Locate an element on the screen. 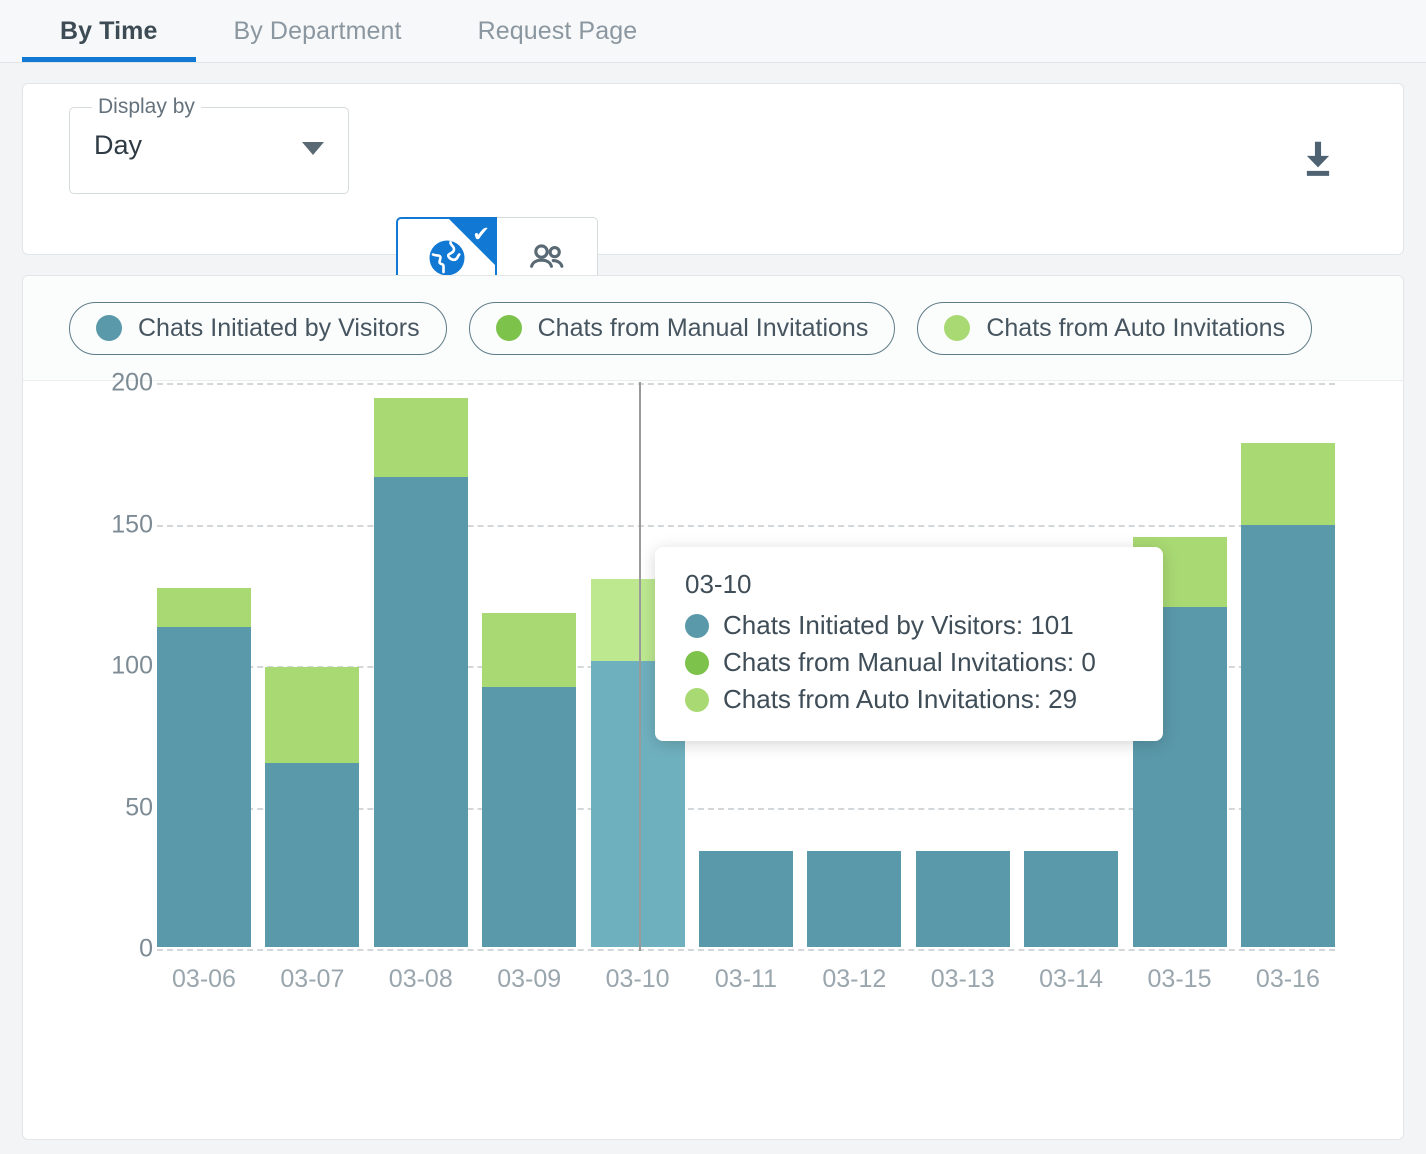 Image resolution: width=1426 pixels, height=1154 pixels. x-axis-tick-label: 03-06 is located at coordinates (204, 979).